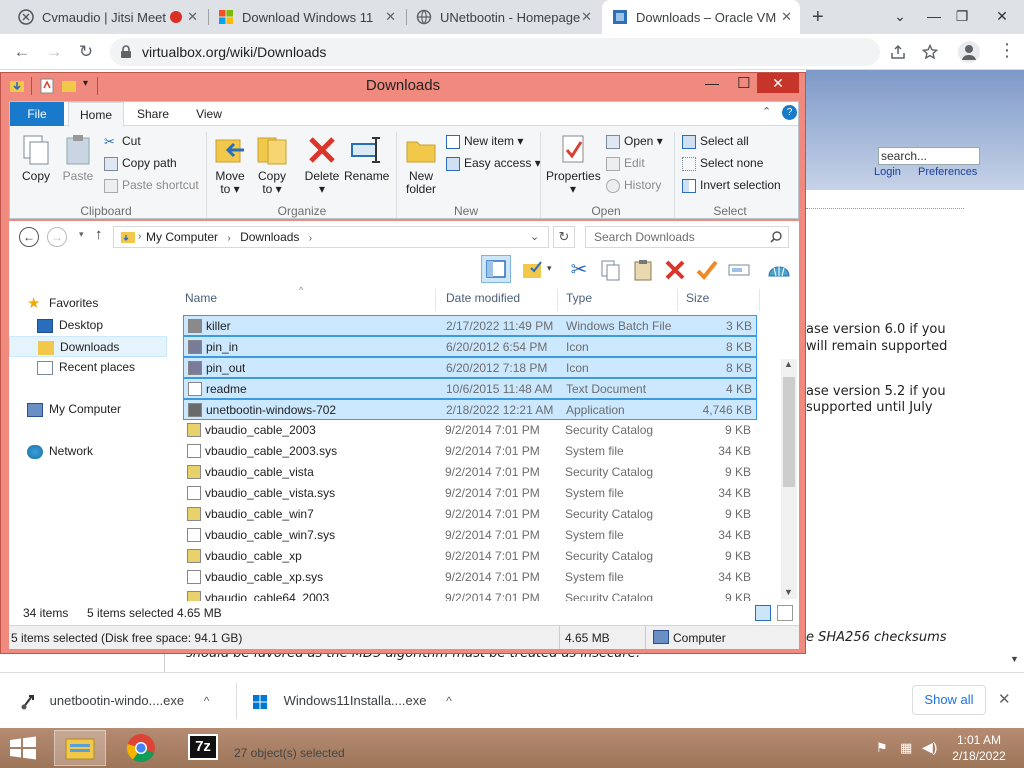 Image resolution: width=1024 pixels, height=768 pixels. Describe the element at coordinates (712, 83) in the screenshot. I see `minimize-button: —` at that location.